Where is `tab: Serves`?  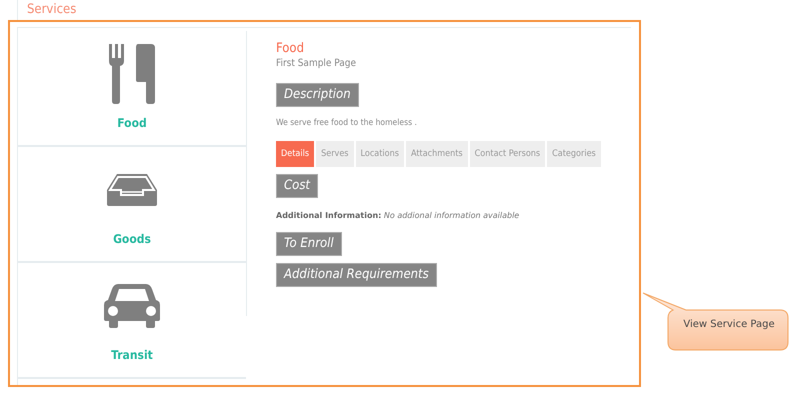
tab: Serves is located at coordinates (335, 154).